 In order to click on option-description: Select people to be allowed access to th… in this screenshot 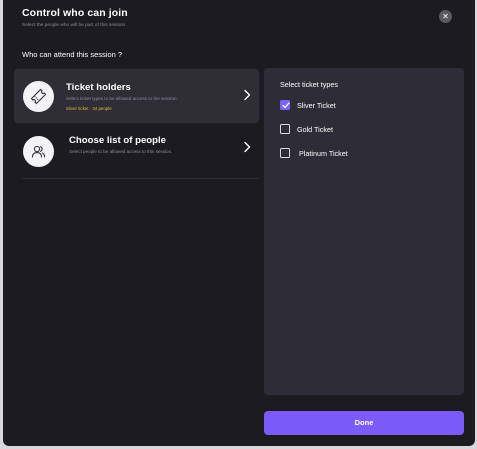, I will do `click(121, 151)`.